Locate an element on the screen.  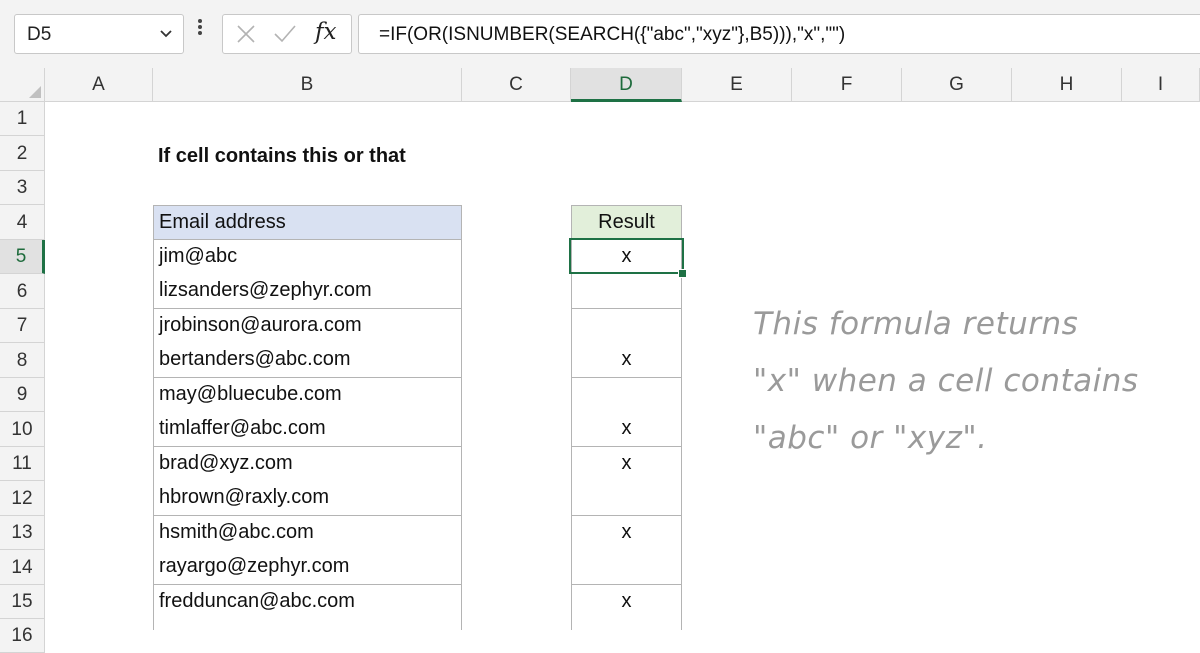
name-box: D5 is located at coordinates (99, 34).